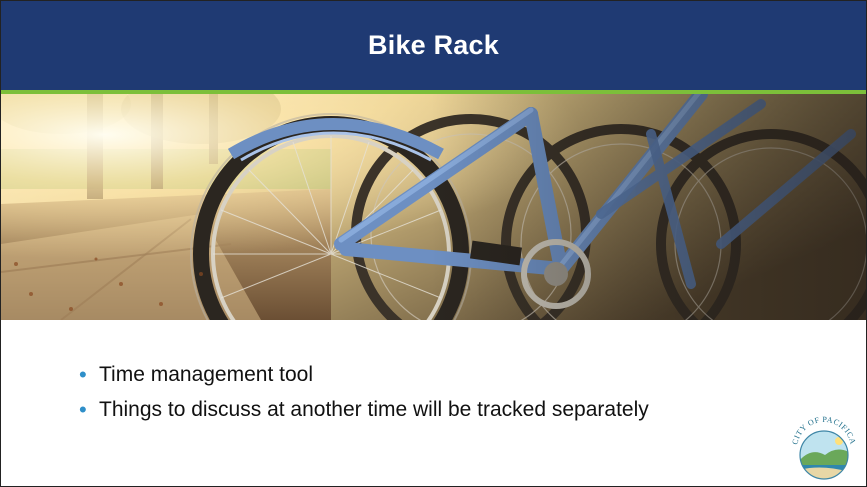  Describe the element at coordinates (364, 374) in the screenshot. I see `bullet-item: • Time management tool` at that location.